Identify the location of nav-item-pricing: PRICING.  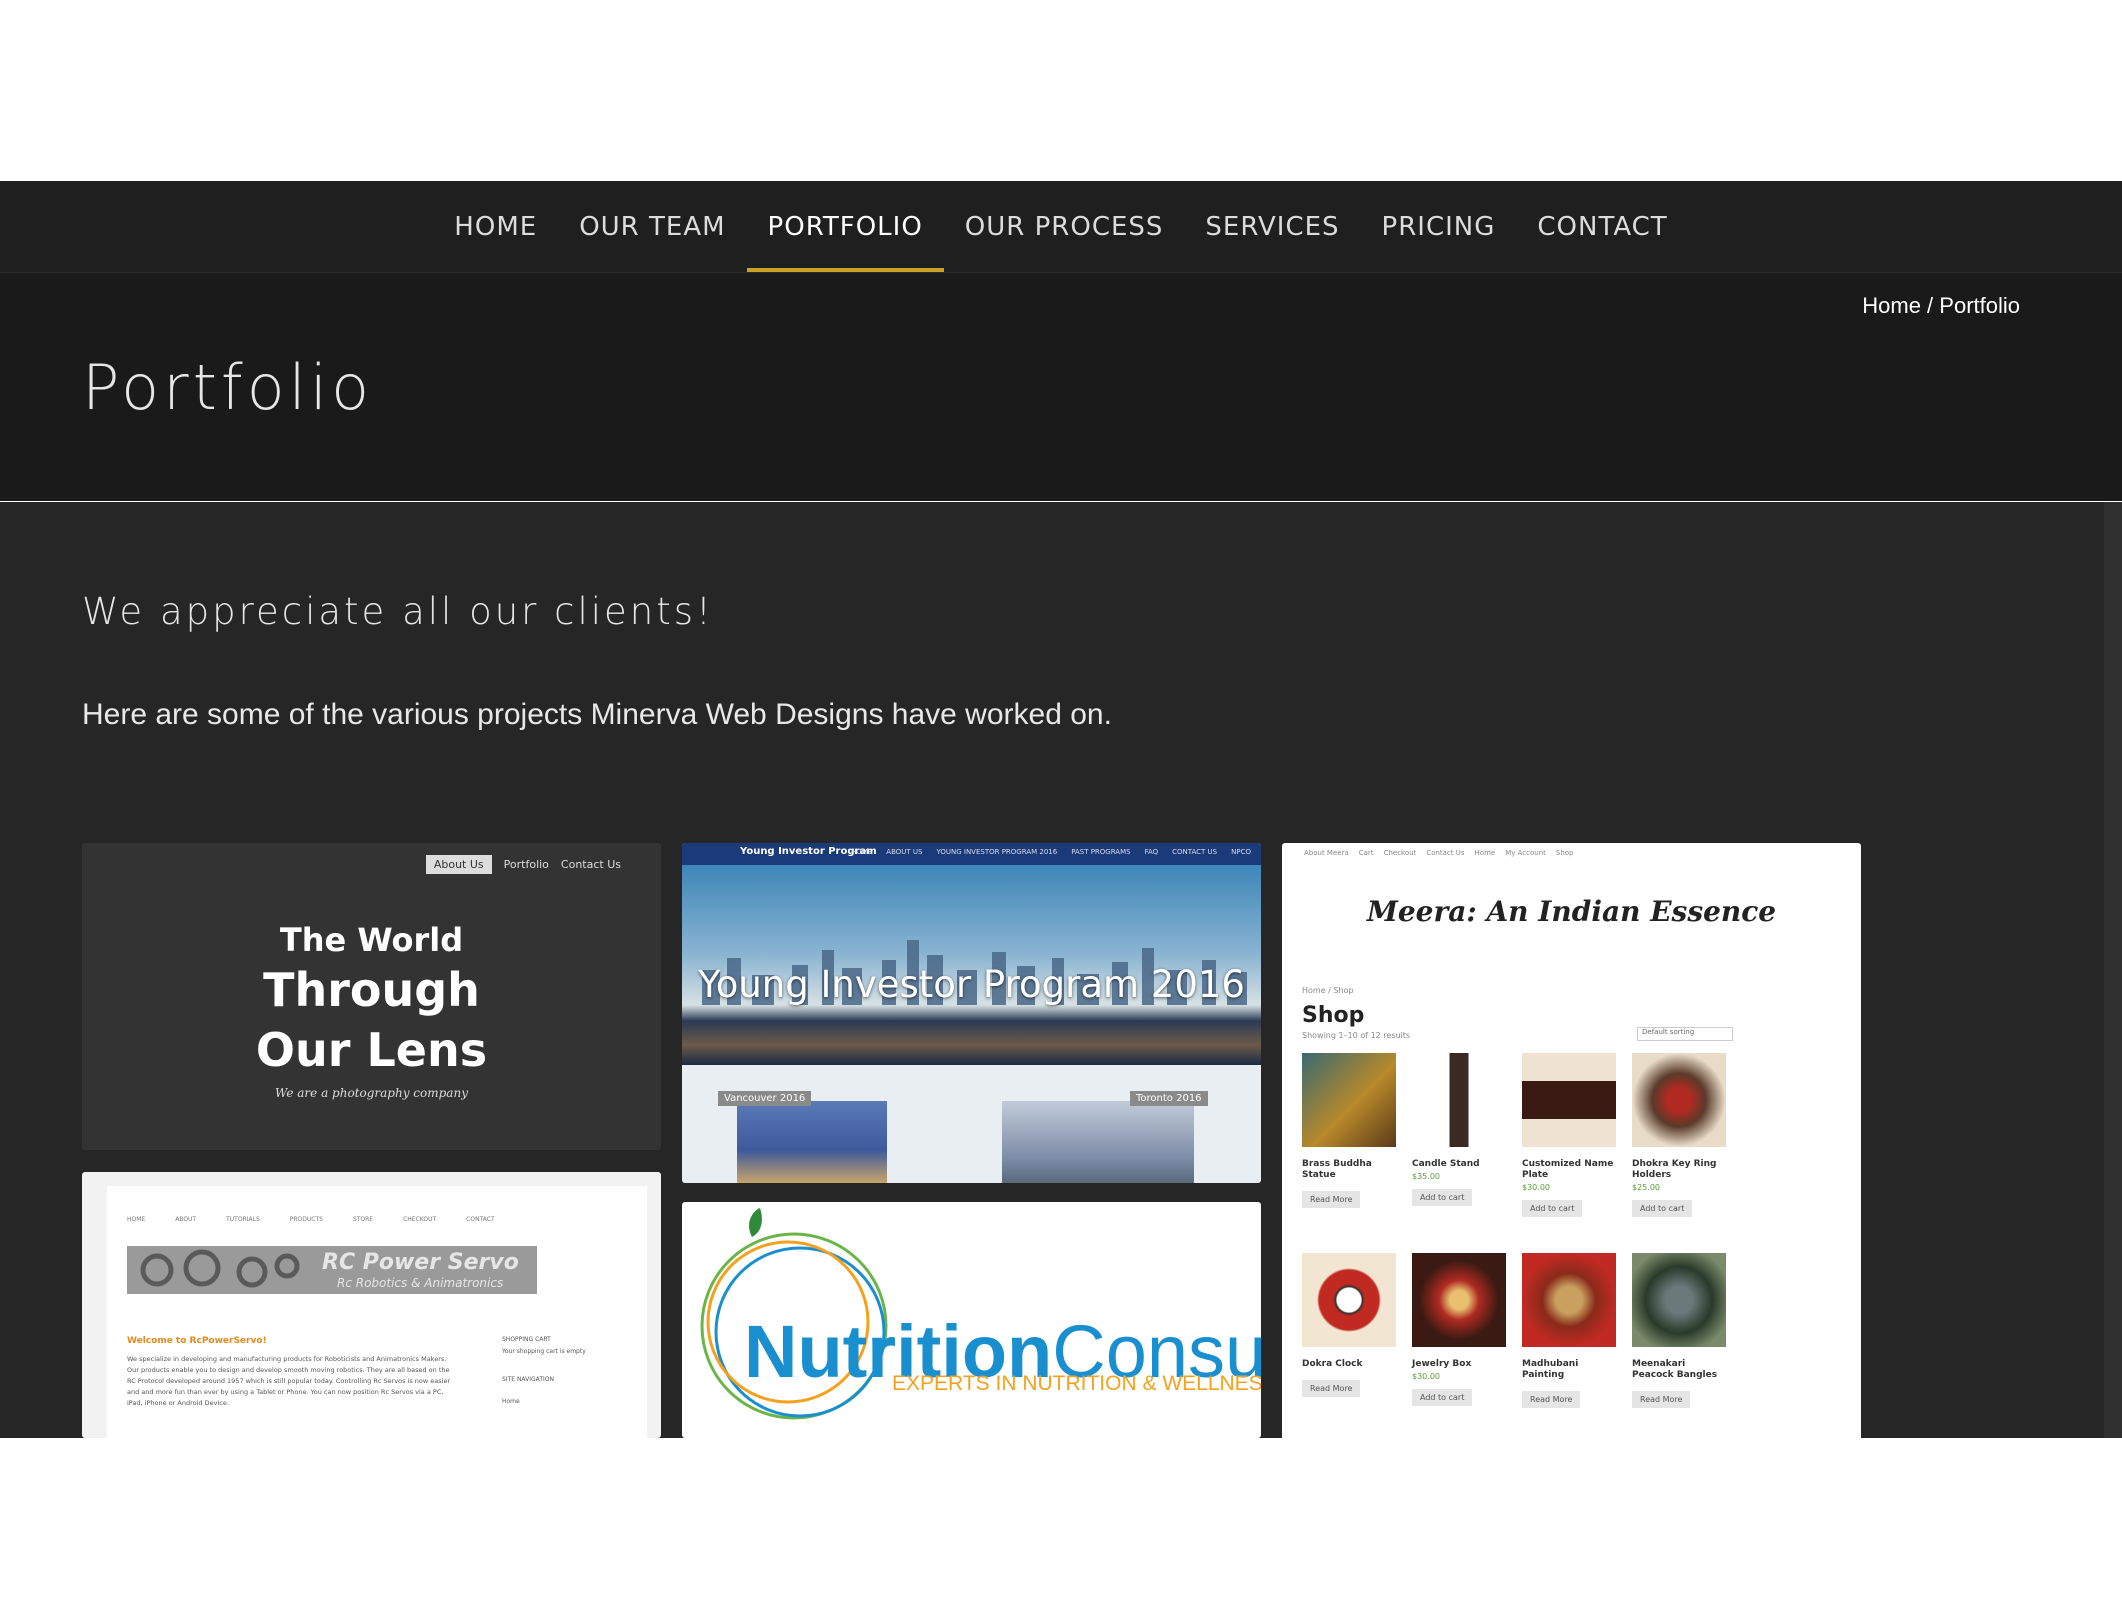
(1439, 226).